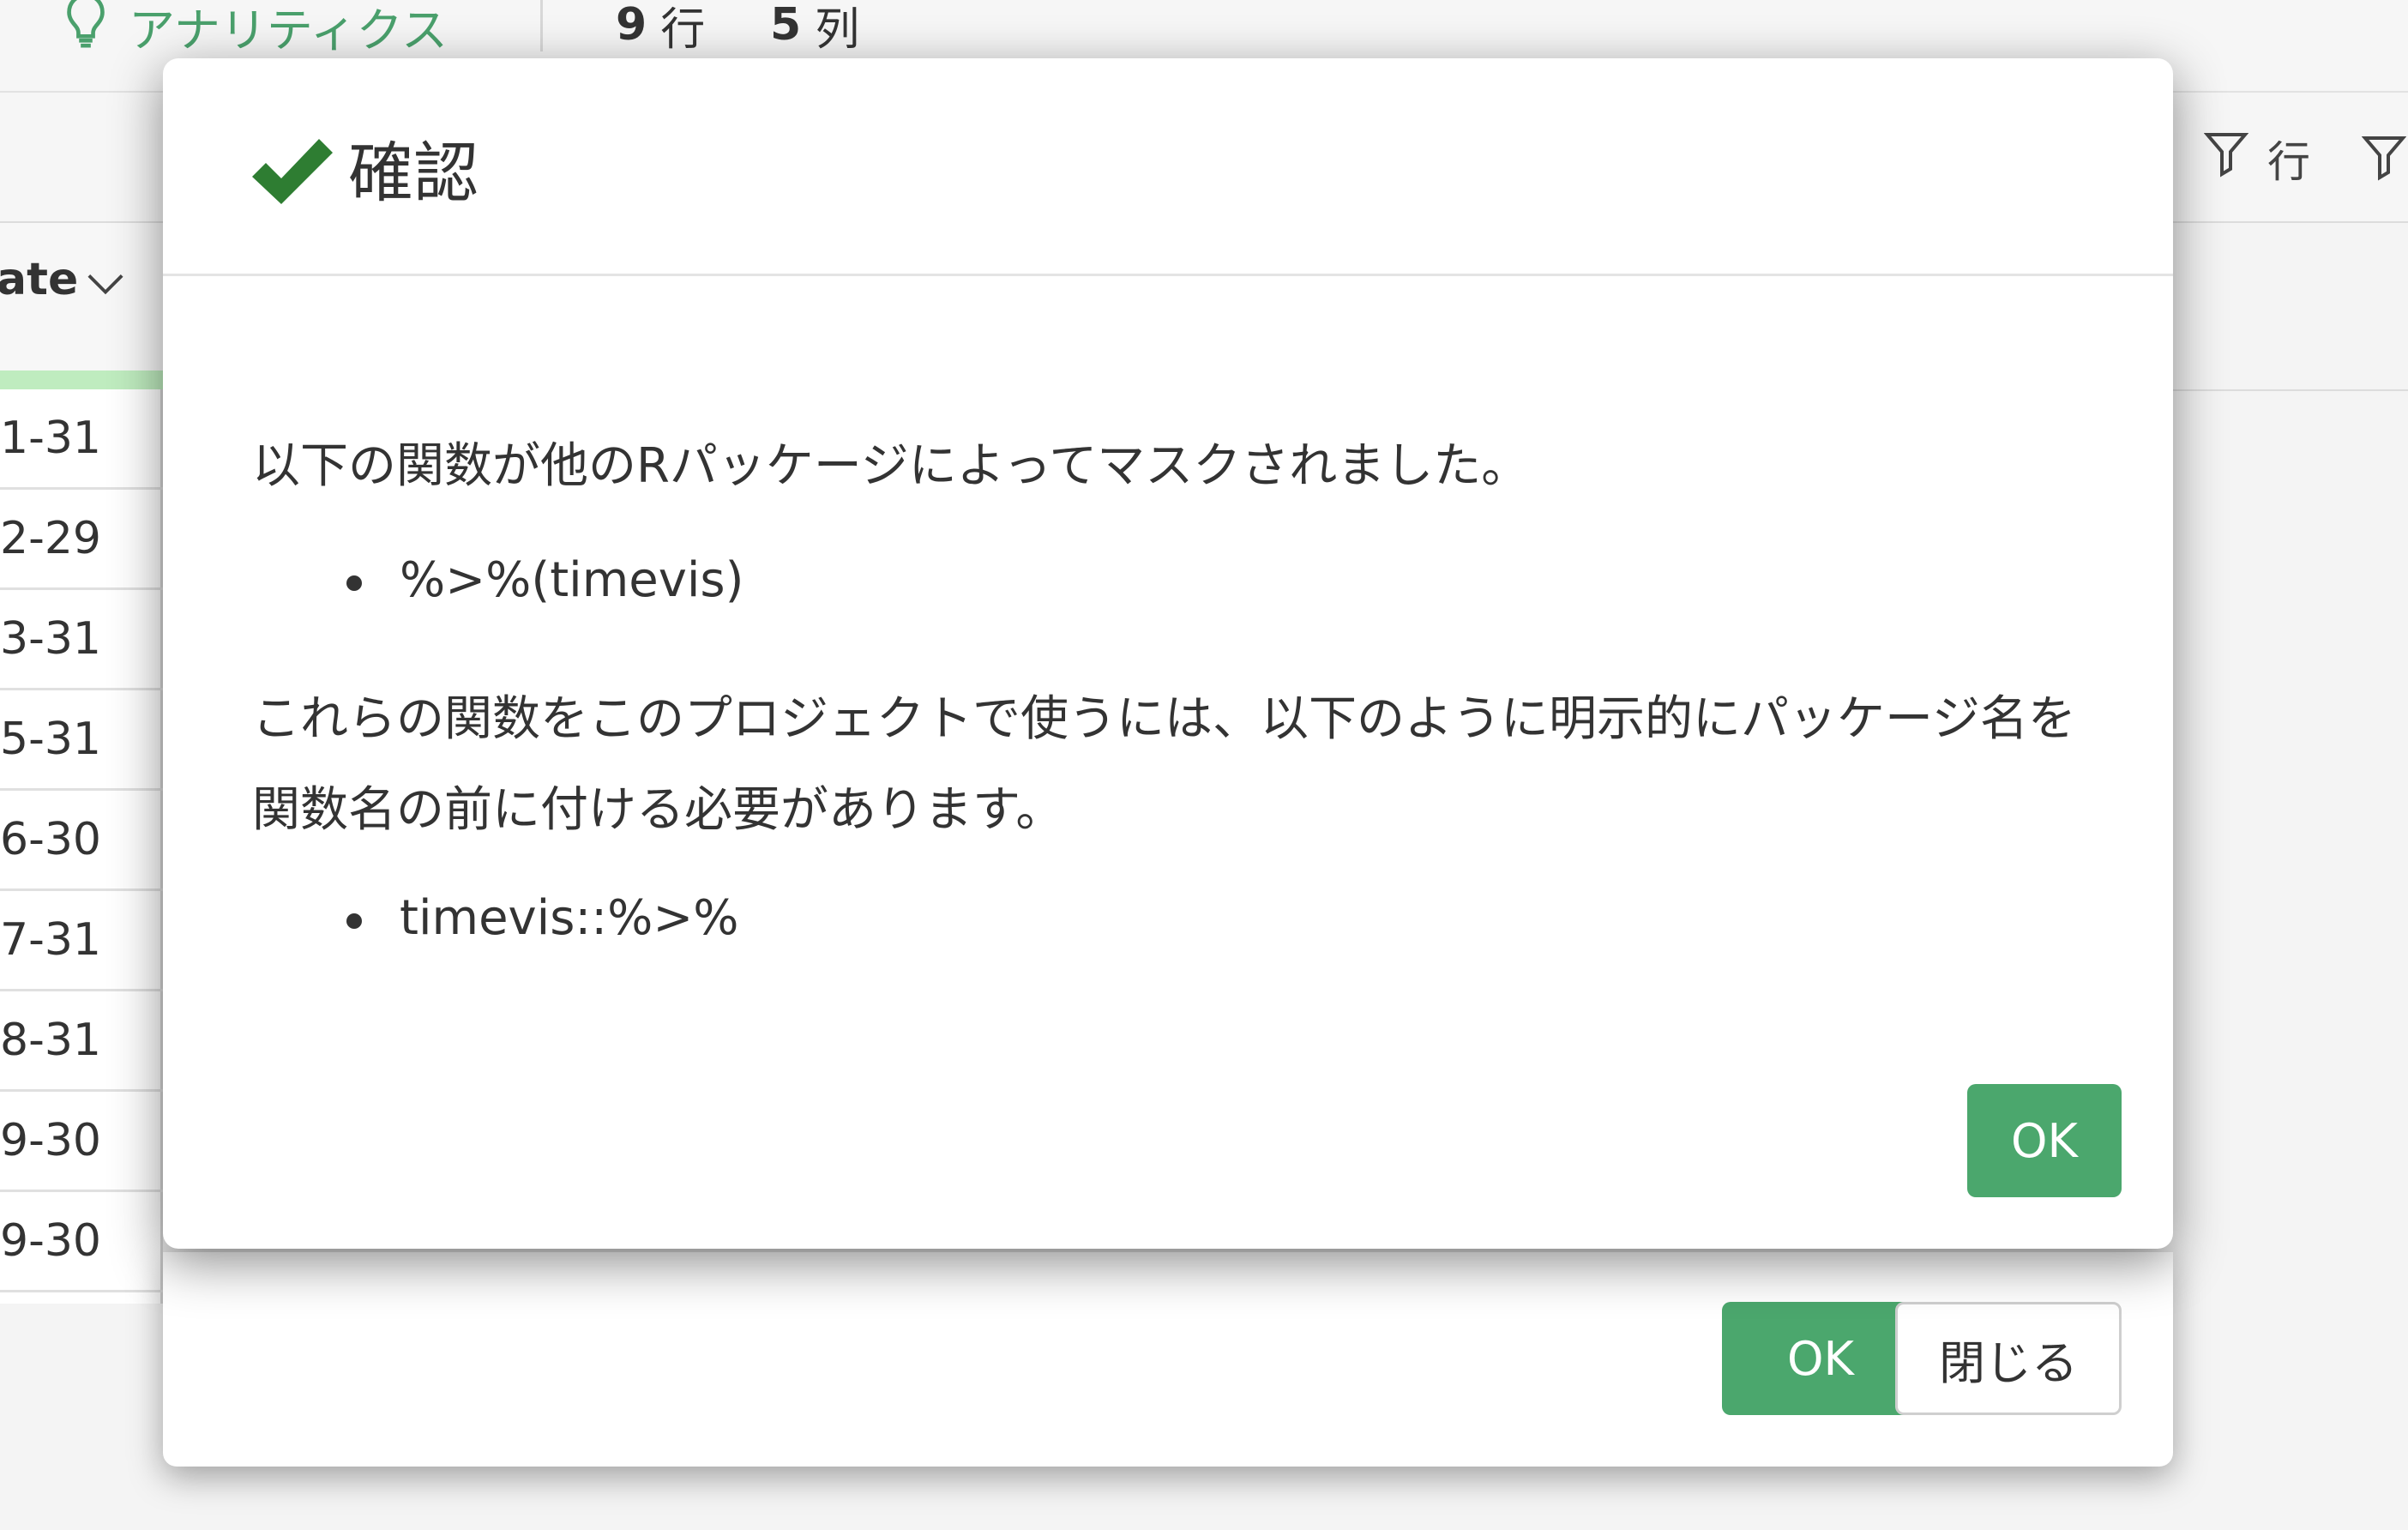 The image size is (2408, 1530). I want to click on filter-column-button, so click(2384, 159).